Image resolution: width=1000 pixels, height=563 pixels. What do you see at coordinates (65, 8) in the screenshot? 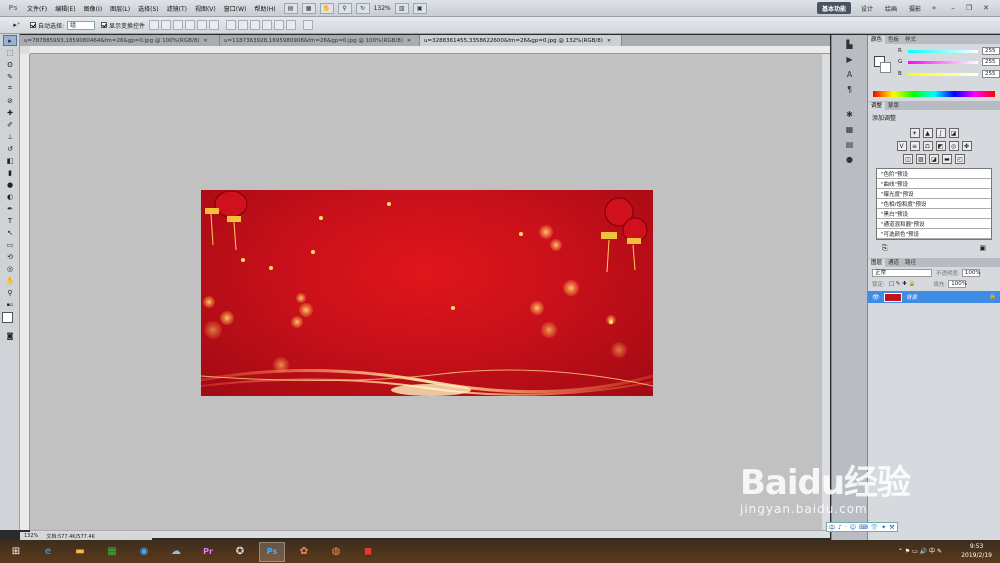
I see `menu-edit: 编辑(E)` at bounding box center [65, 8].